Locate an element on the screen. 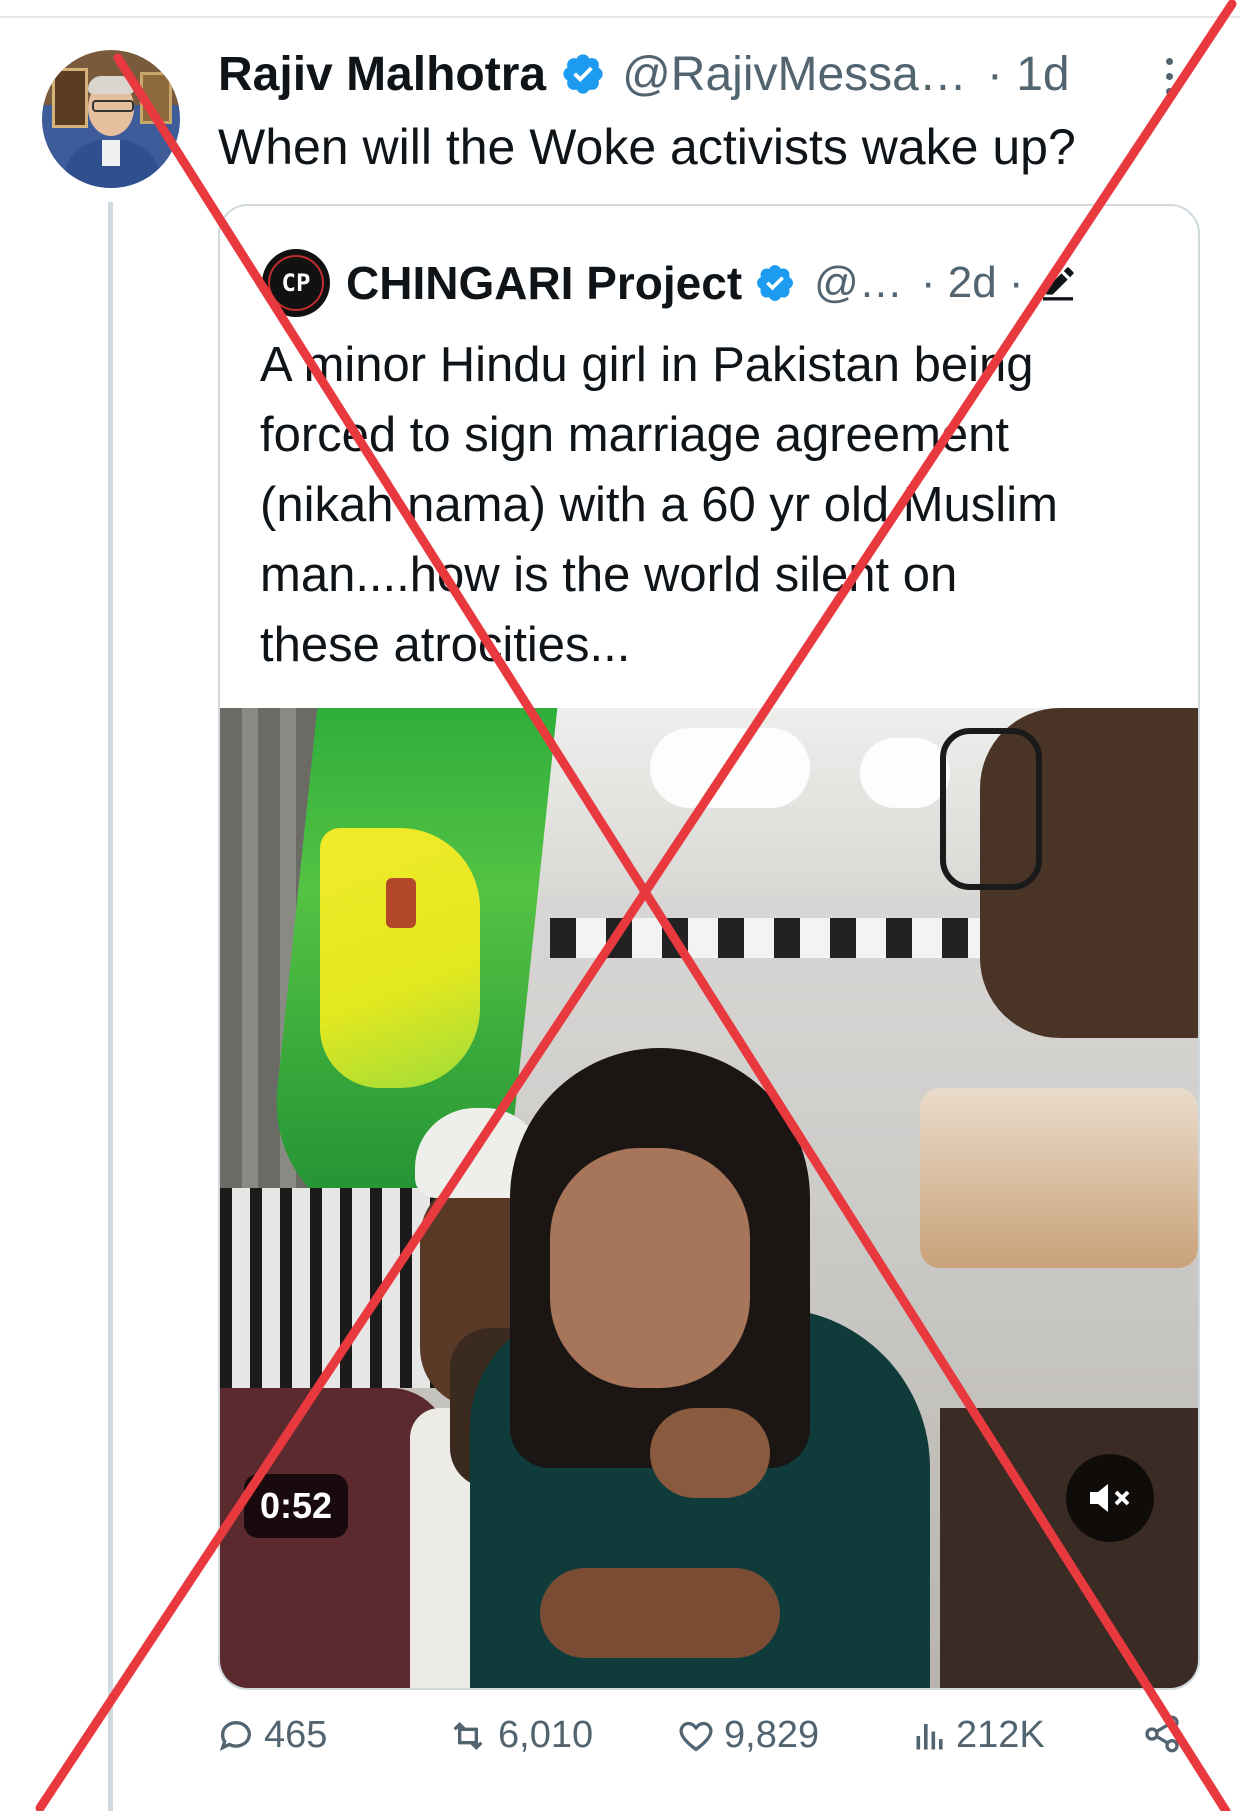  like-button: 9,829 is located at coordinates (747, 1735).